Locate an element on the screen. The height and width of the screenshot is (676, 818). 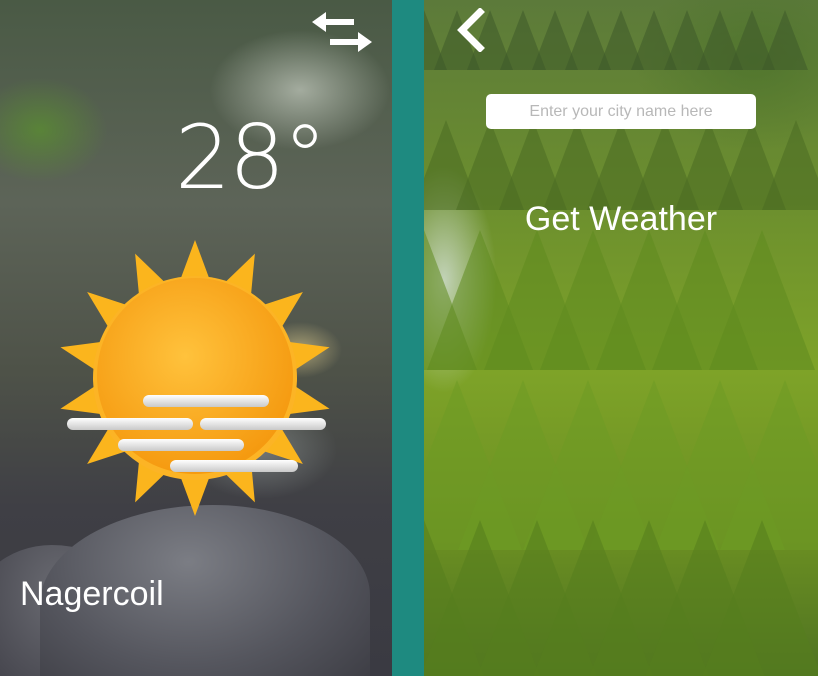
sun-with-haze-icon is located at coordinates (195, 378).